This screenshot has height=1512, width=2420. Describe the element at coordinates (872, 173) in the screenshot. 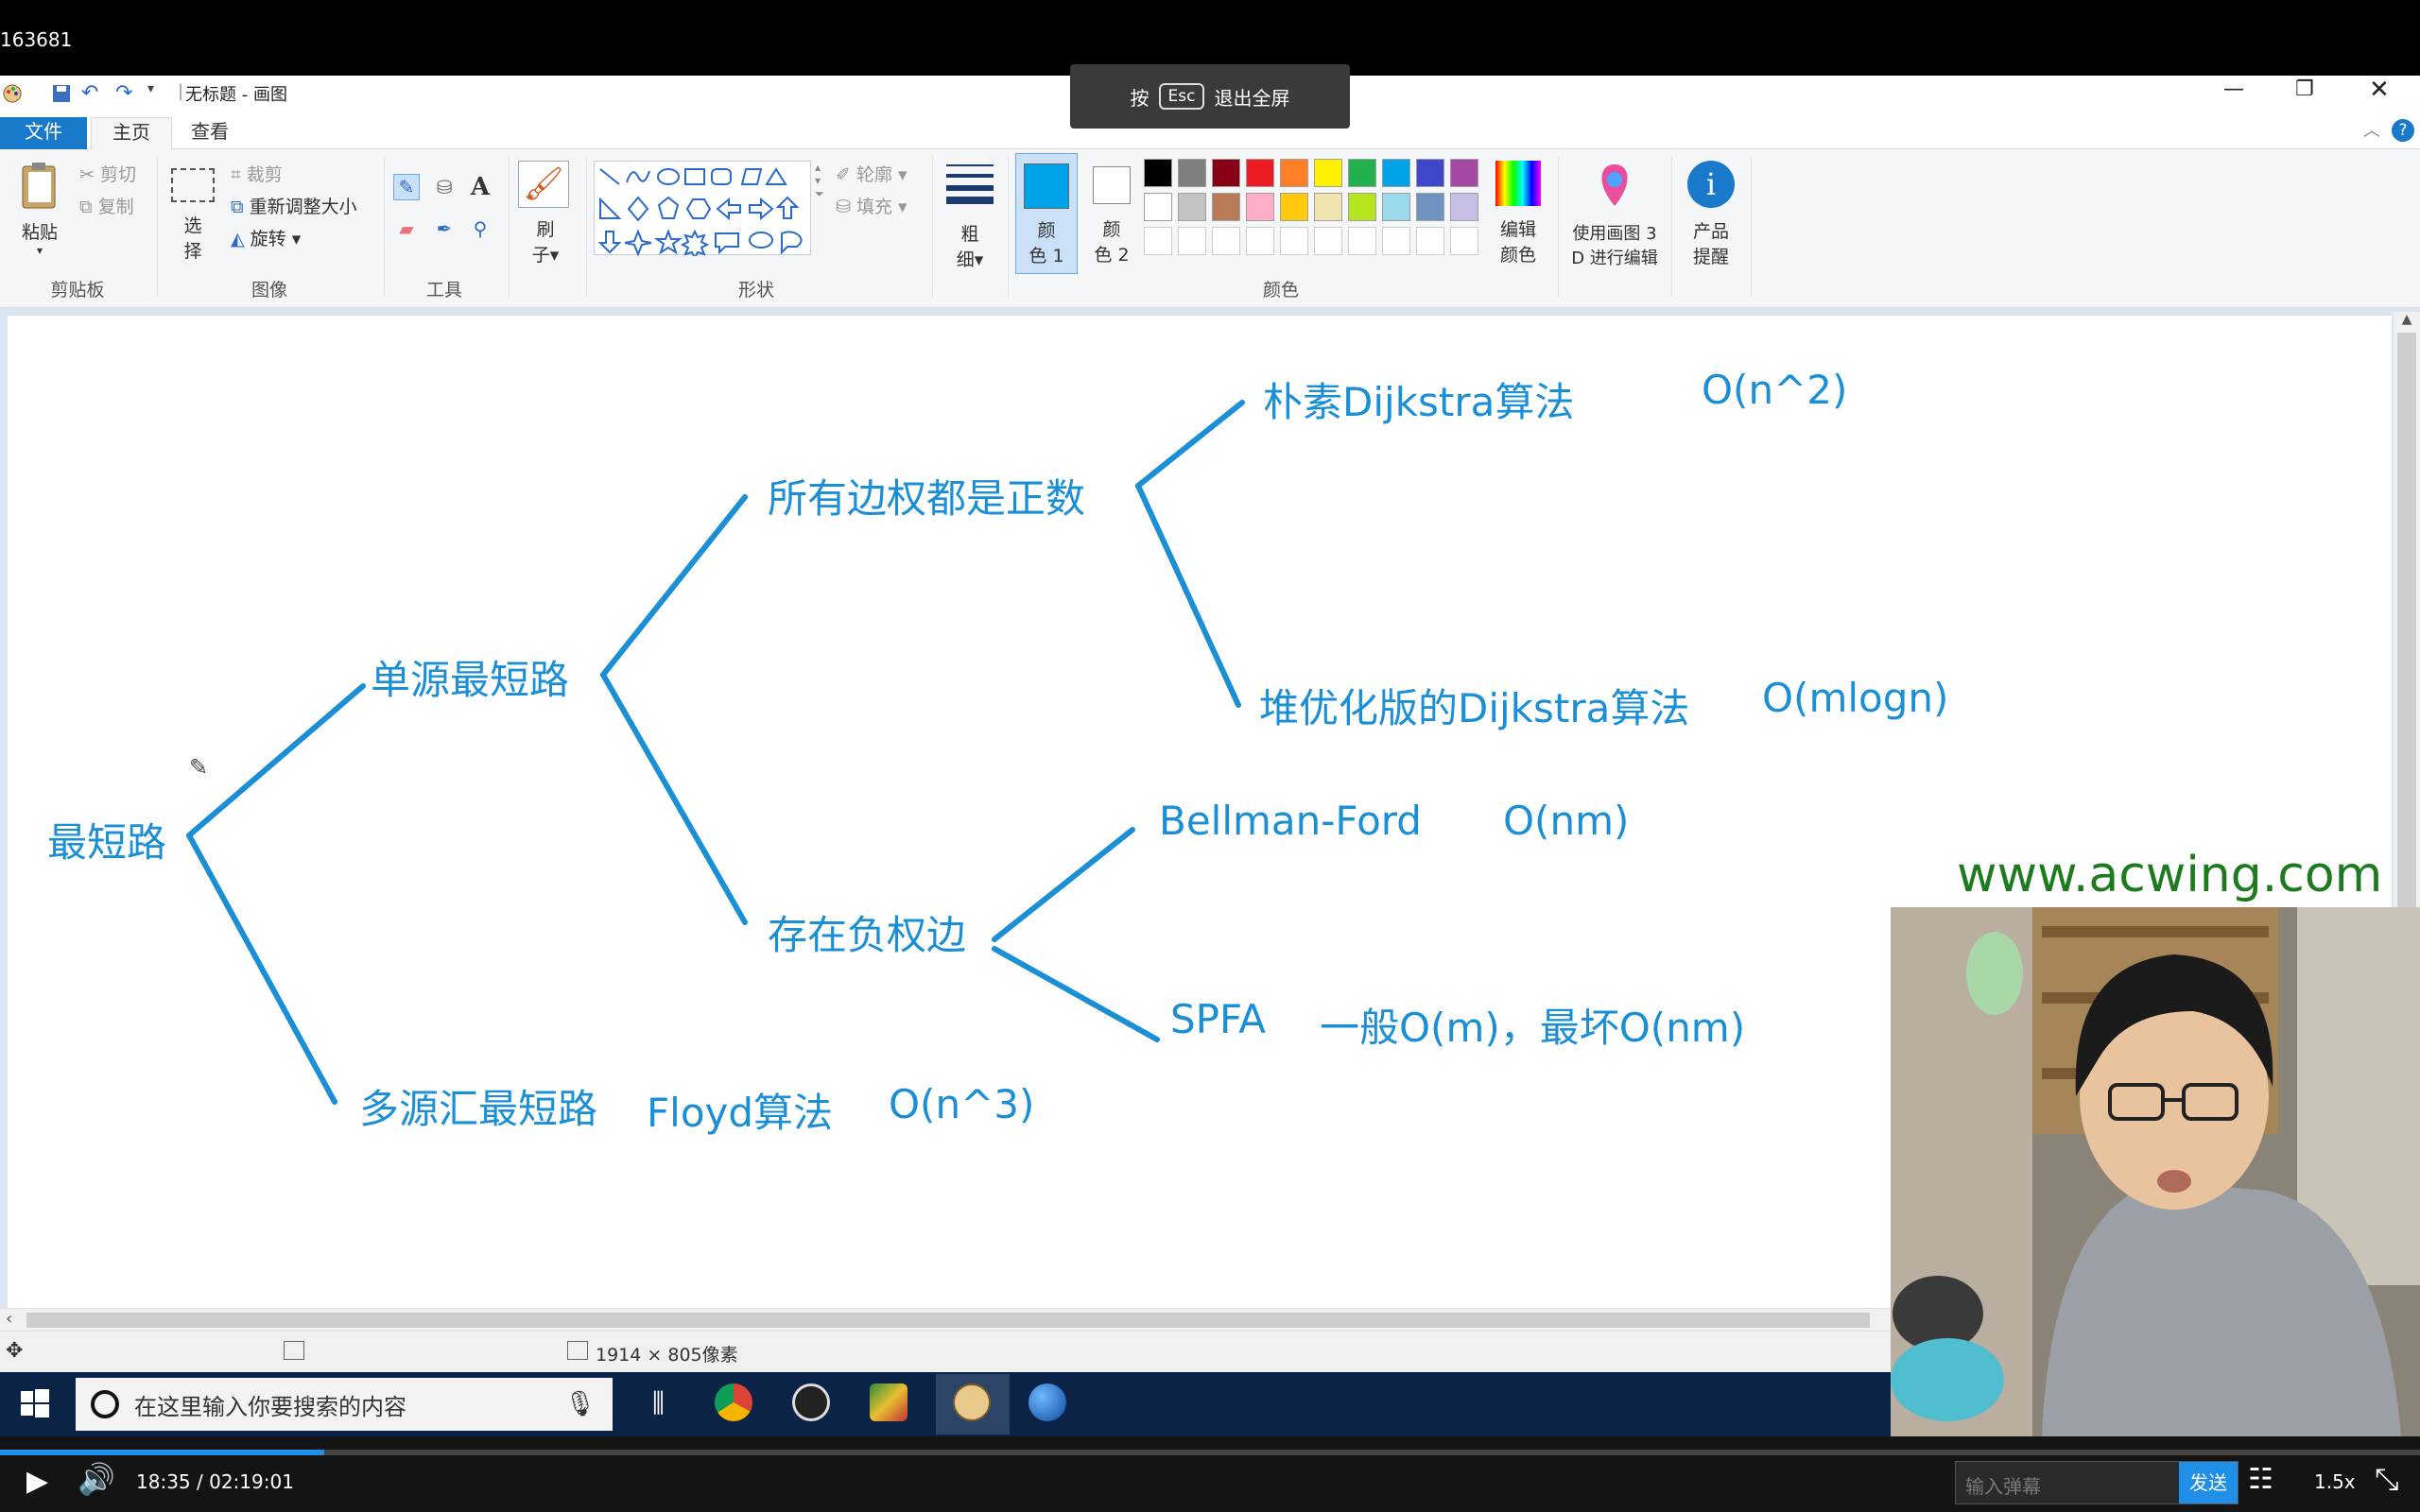

I see `outline-button: ✐ 轮廓 ▾` at that location.